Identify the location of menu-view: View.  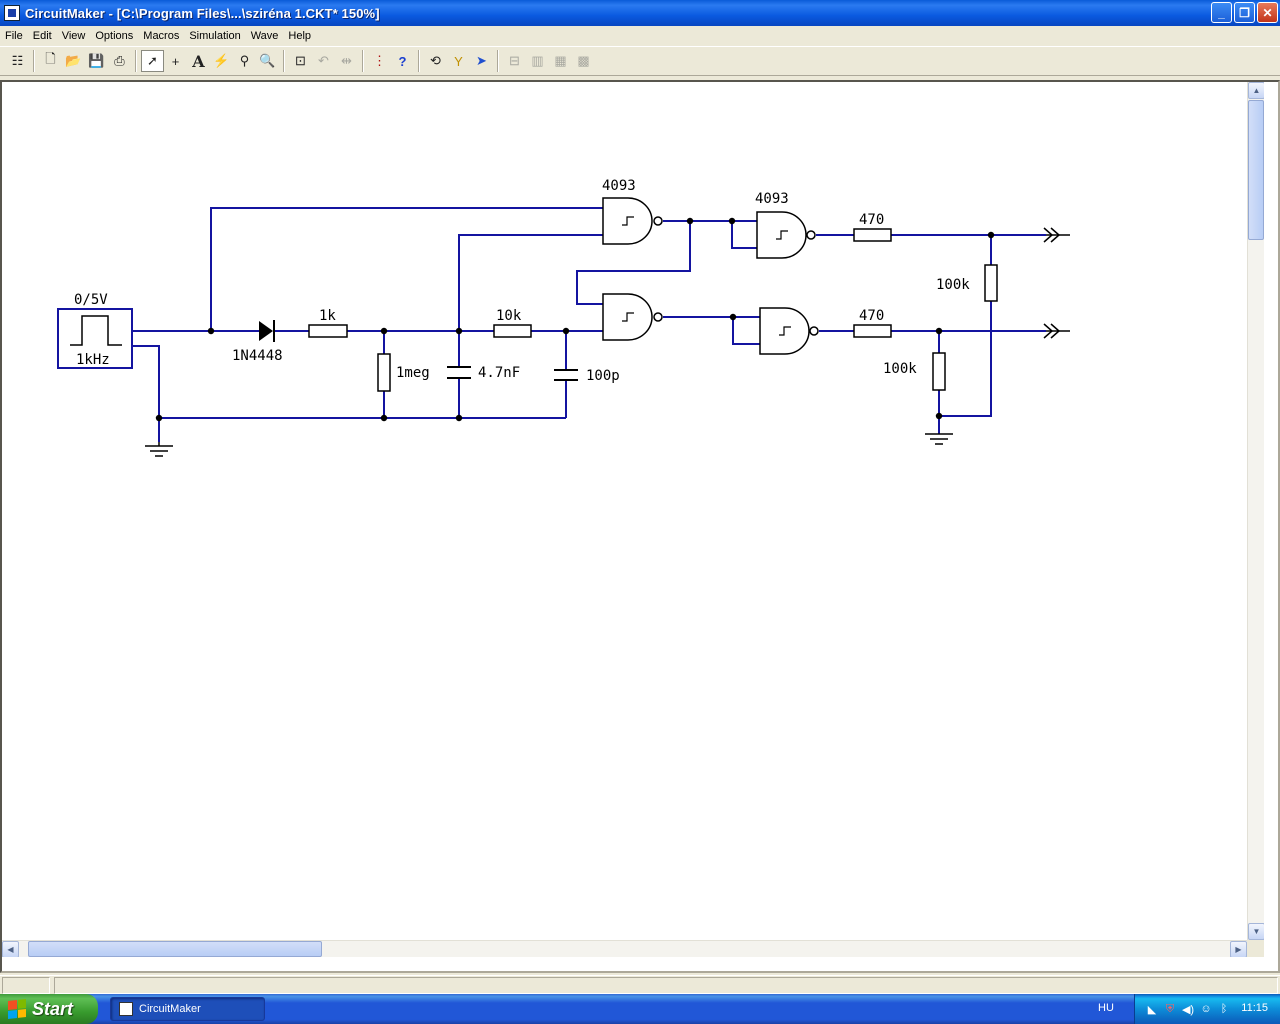
(74, 36).